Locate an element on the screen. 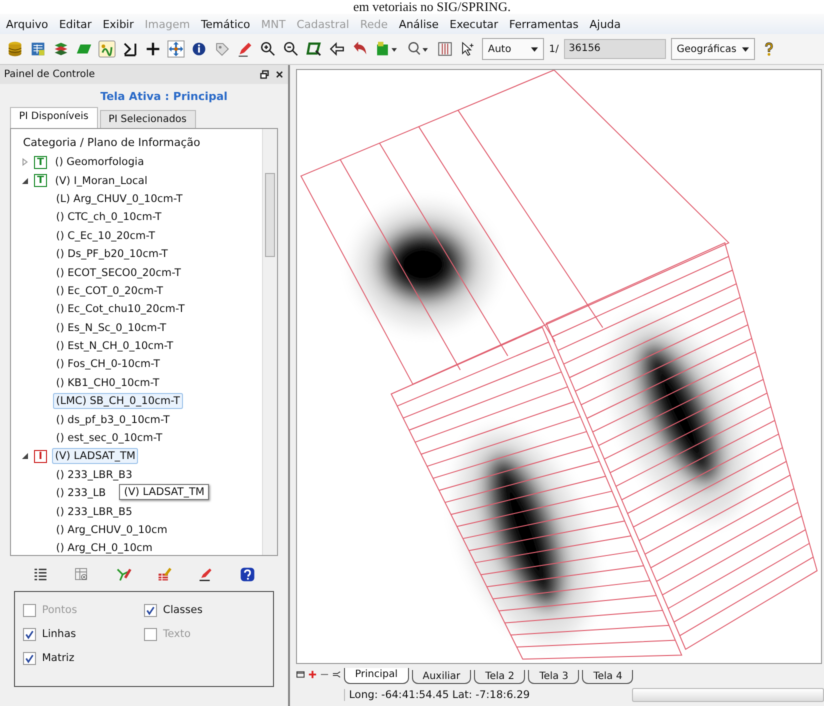 This screenshot has width=824, height=706. database-icon is located at coordinates (15, 49).